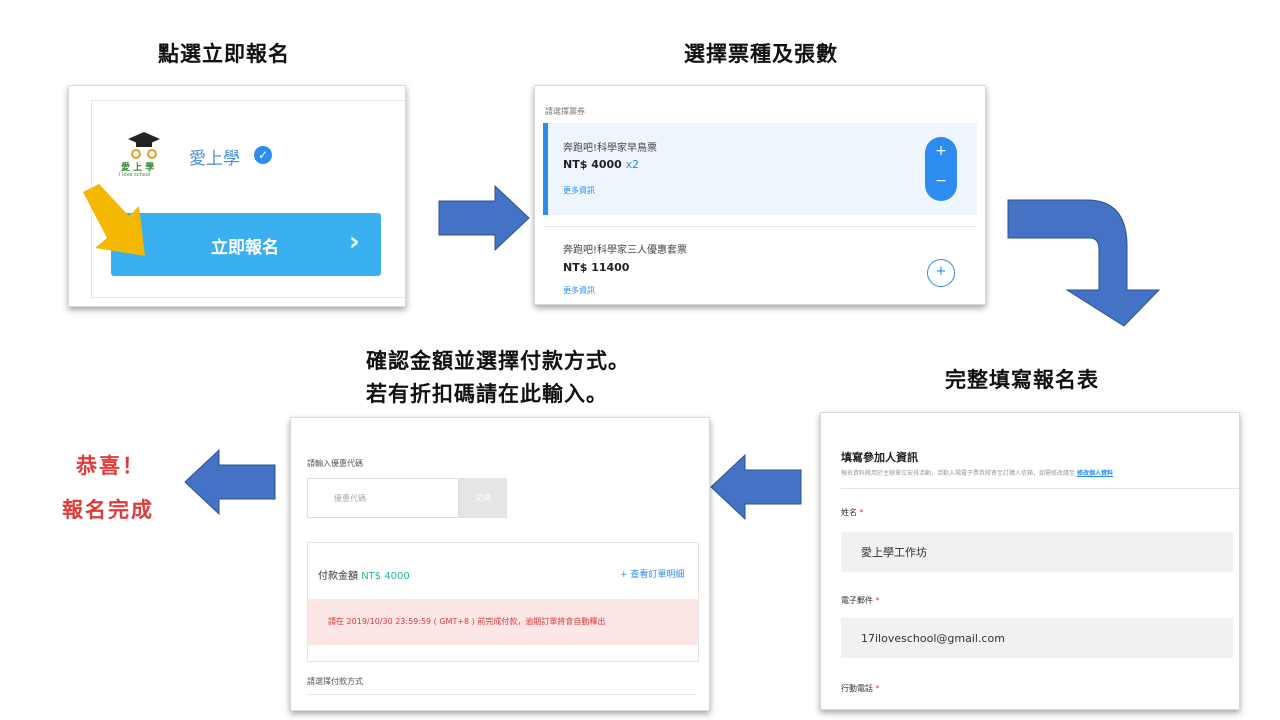 This screenshot has width=1280, height=720. What do you see at coordinates (933, 638) in the screenshot?
I see `email-field-value: 17iloveschool@gmail.com` at bounding box center [933, 638].